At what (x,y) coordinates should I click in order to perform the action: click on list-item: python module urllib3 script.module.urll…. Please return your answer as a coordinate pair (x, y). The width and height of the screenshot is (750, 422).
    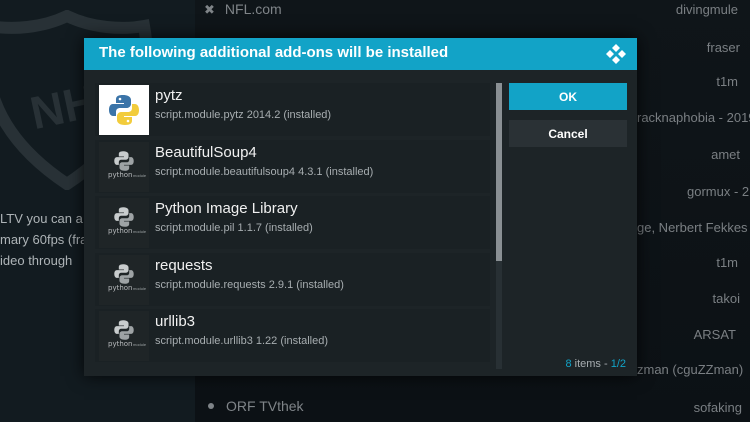
    Looking at the image, I should click on (292, 335).